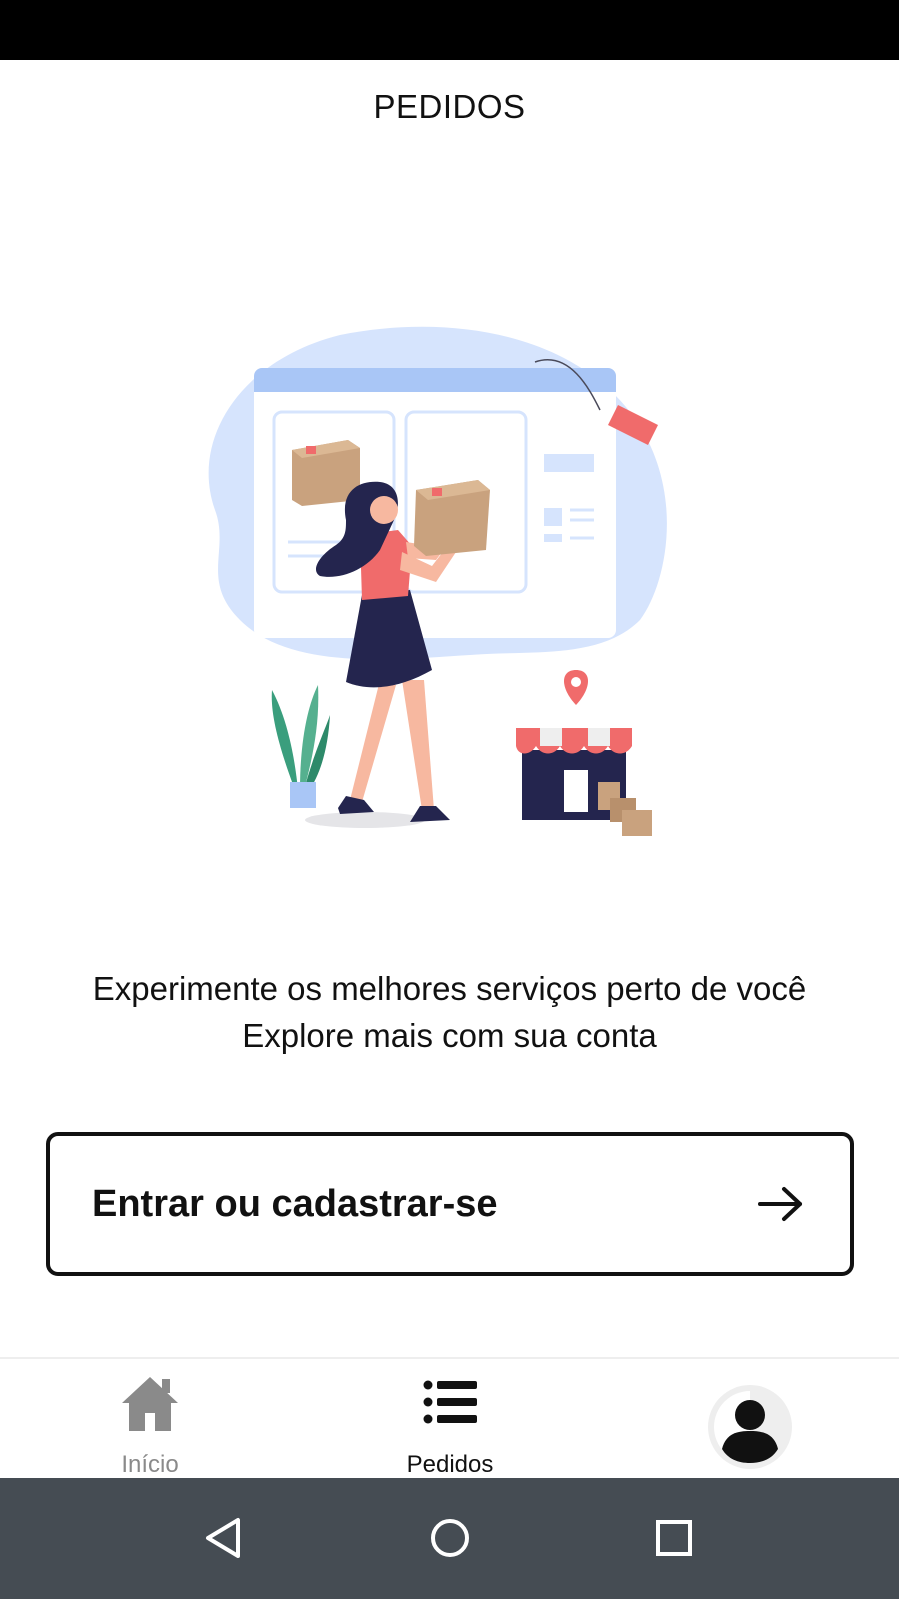 The width and height of the screenshot is (899, 1599). Describe the element at coordinates (450, 1464) in the screenshot. I see `nav-label-orders: Pedidos` at that location.